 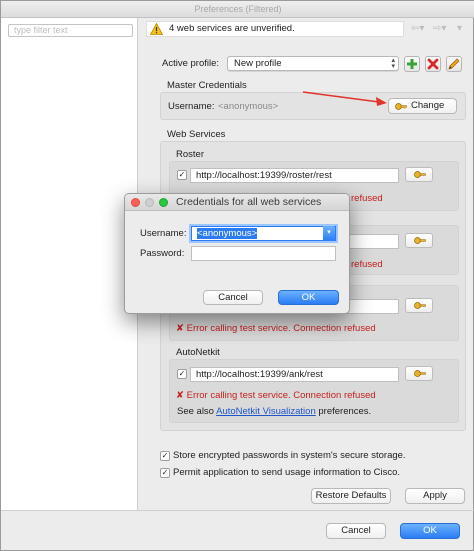 What do you see at coordinates (345, 411) in the screenshot?
I see `see-also-suffix: preferences.` at bounding box center [345, 411].